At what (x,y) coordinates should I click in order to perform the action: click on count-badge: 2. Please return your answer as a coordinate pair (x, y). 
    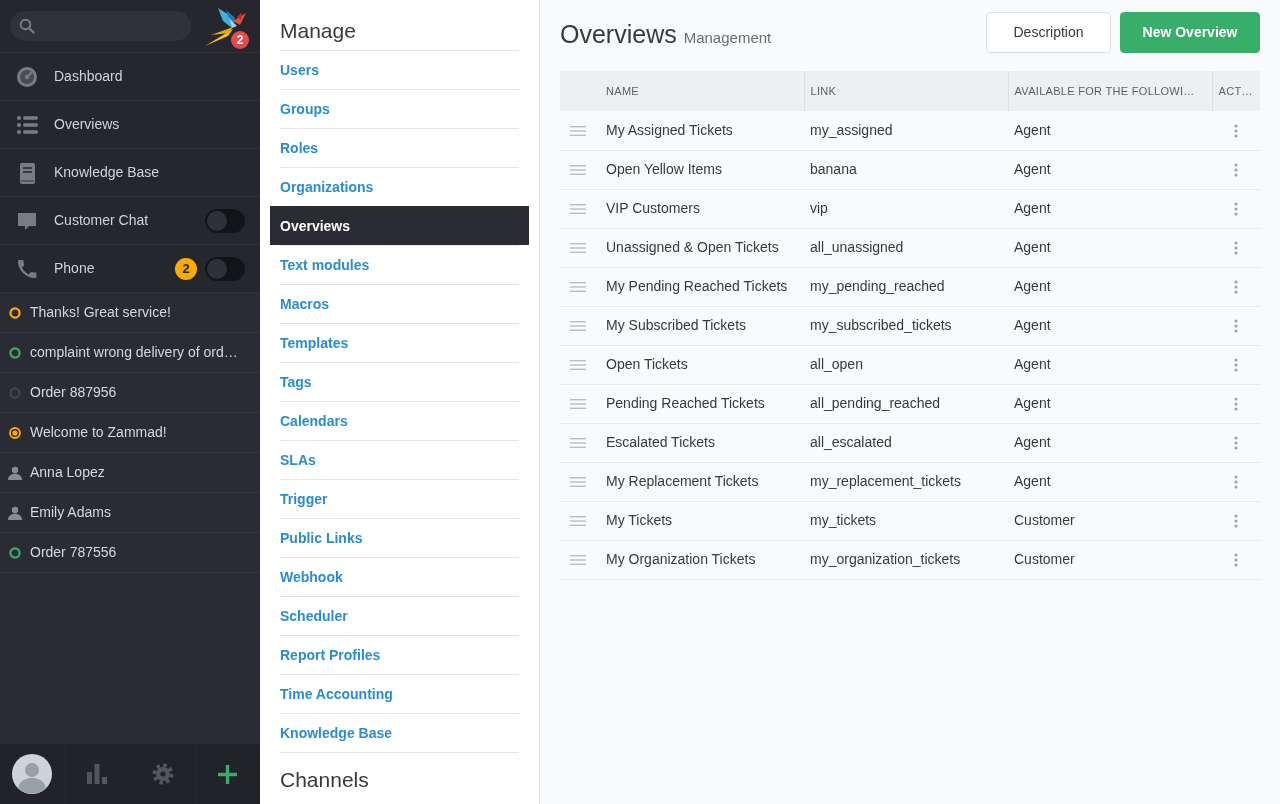
    Looking at the image, I should click on (186, 268).